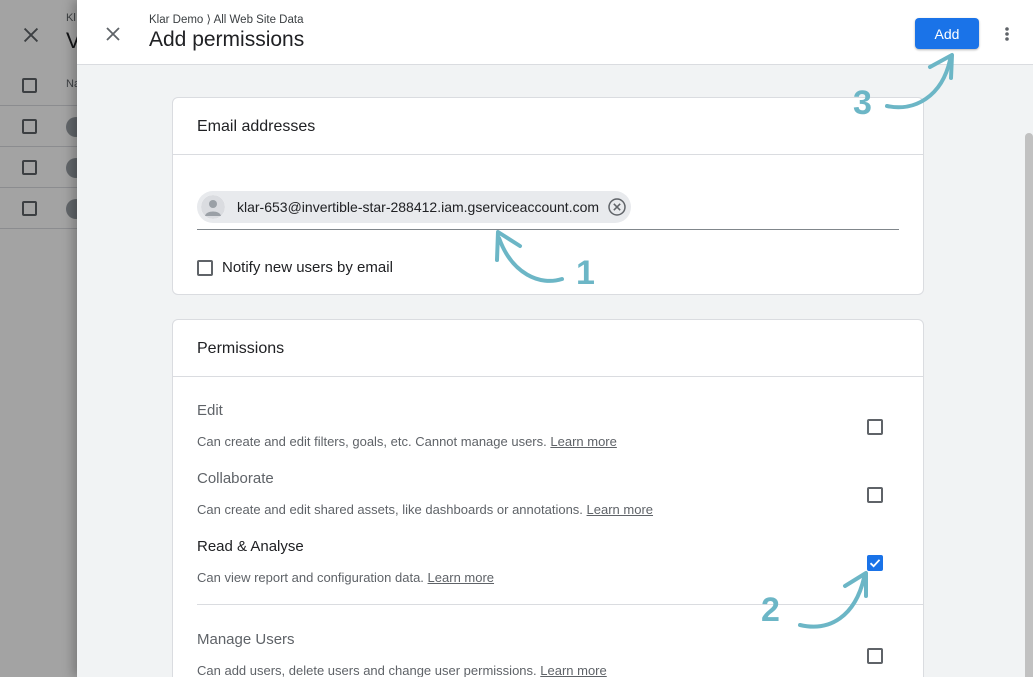 The width and height of the screenshot is (1033, 677). I want to click on page-title: Add permissions, so click(227, 39).